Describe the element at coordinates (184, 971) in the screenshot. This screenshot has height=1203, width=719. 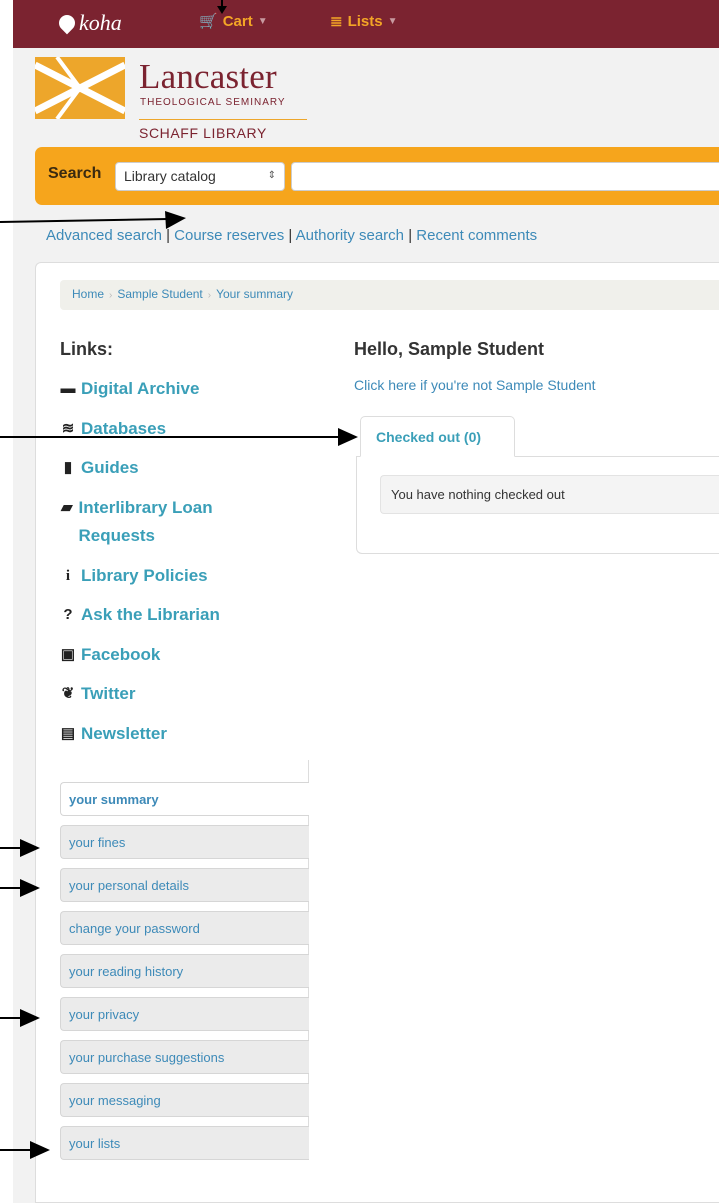
I see `user-menu-reading-history: your reading history` at that location.